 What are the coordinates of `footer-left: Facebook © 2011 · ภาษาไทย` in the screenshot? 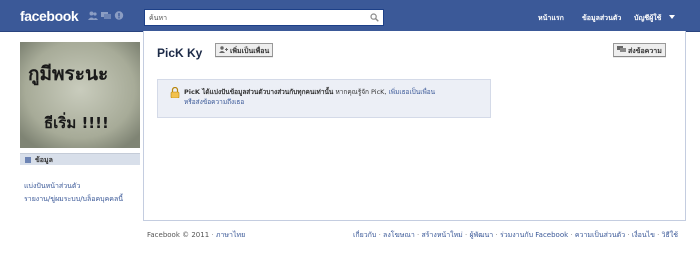 It's located at (196, 235).